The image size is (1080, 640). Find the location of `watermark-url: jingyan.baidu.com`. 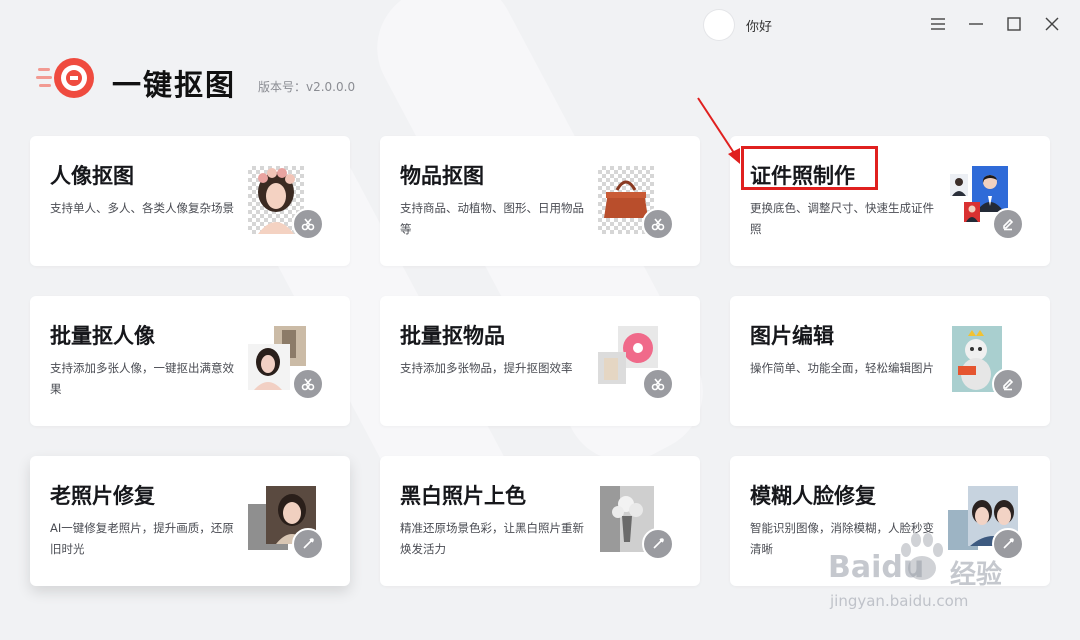

watermark-url: jingyan.baidu.com is located at coordinates (899, 601).